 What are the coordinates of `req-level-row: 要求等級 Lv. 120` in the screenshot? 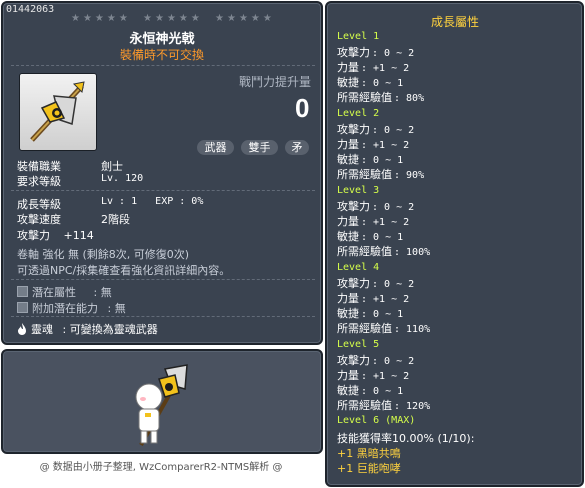 It's located at (80, 181).